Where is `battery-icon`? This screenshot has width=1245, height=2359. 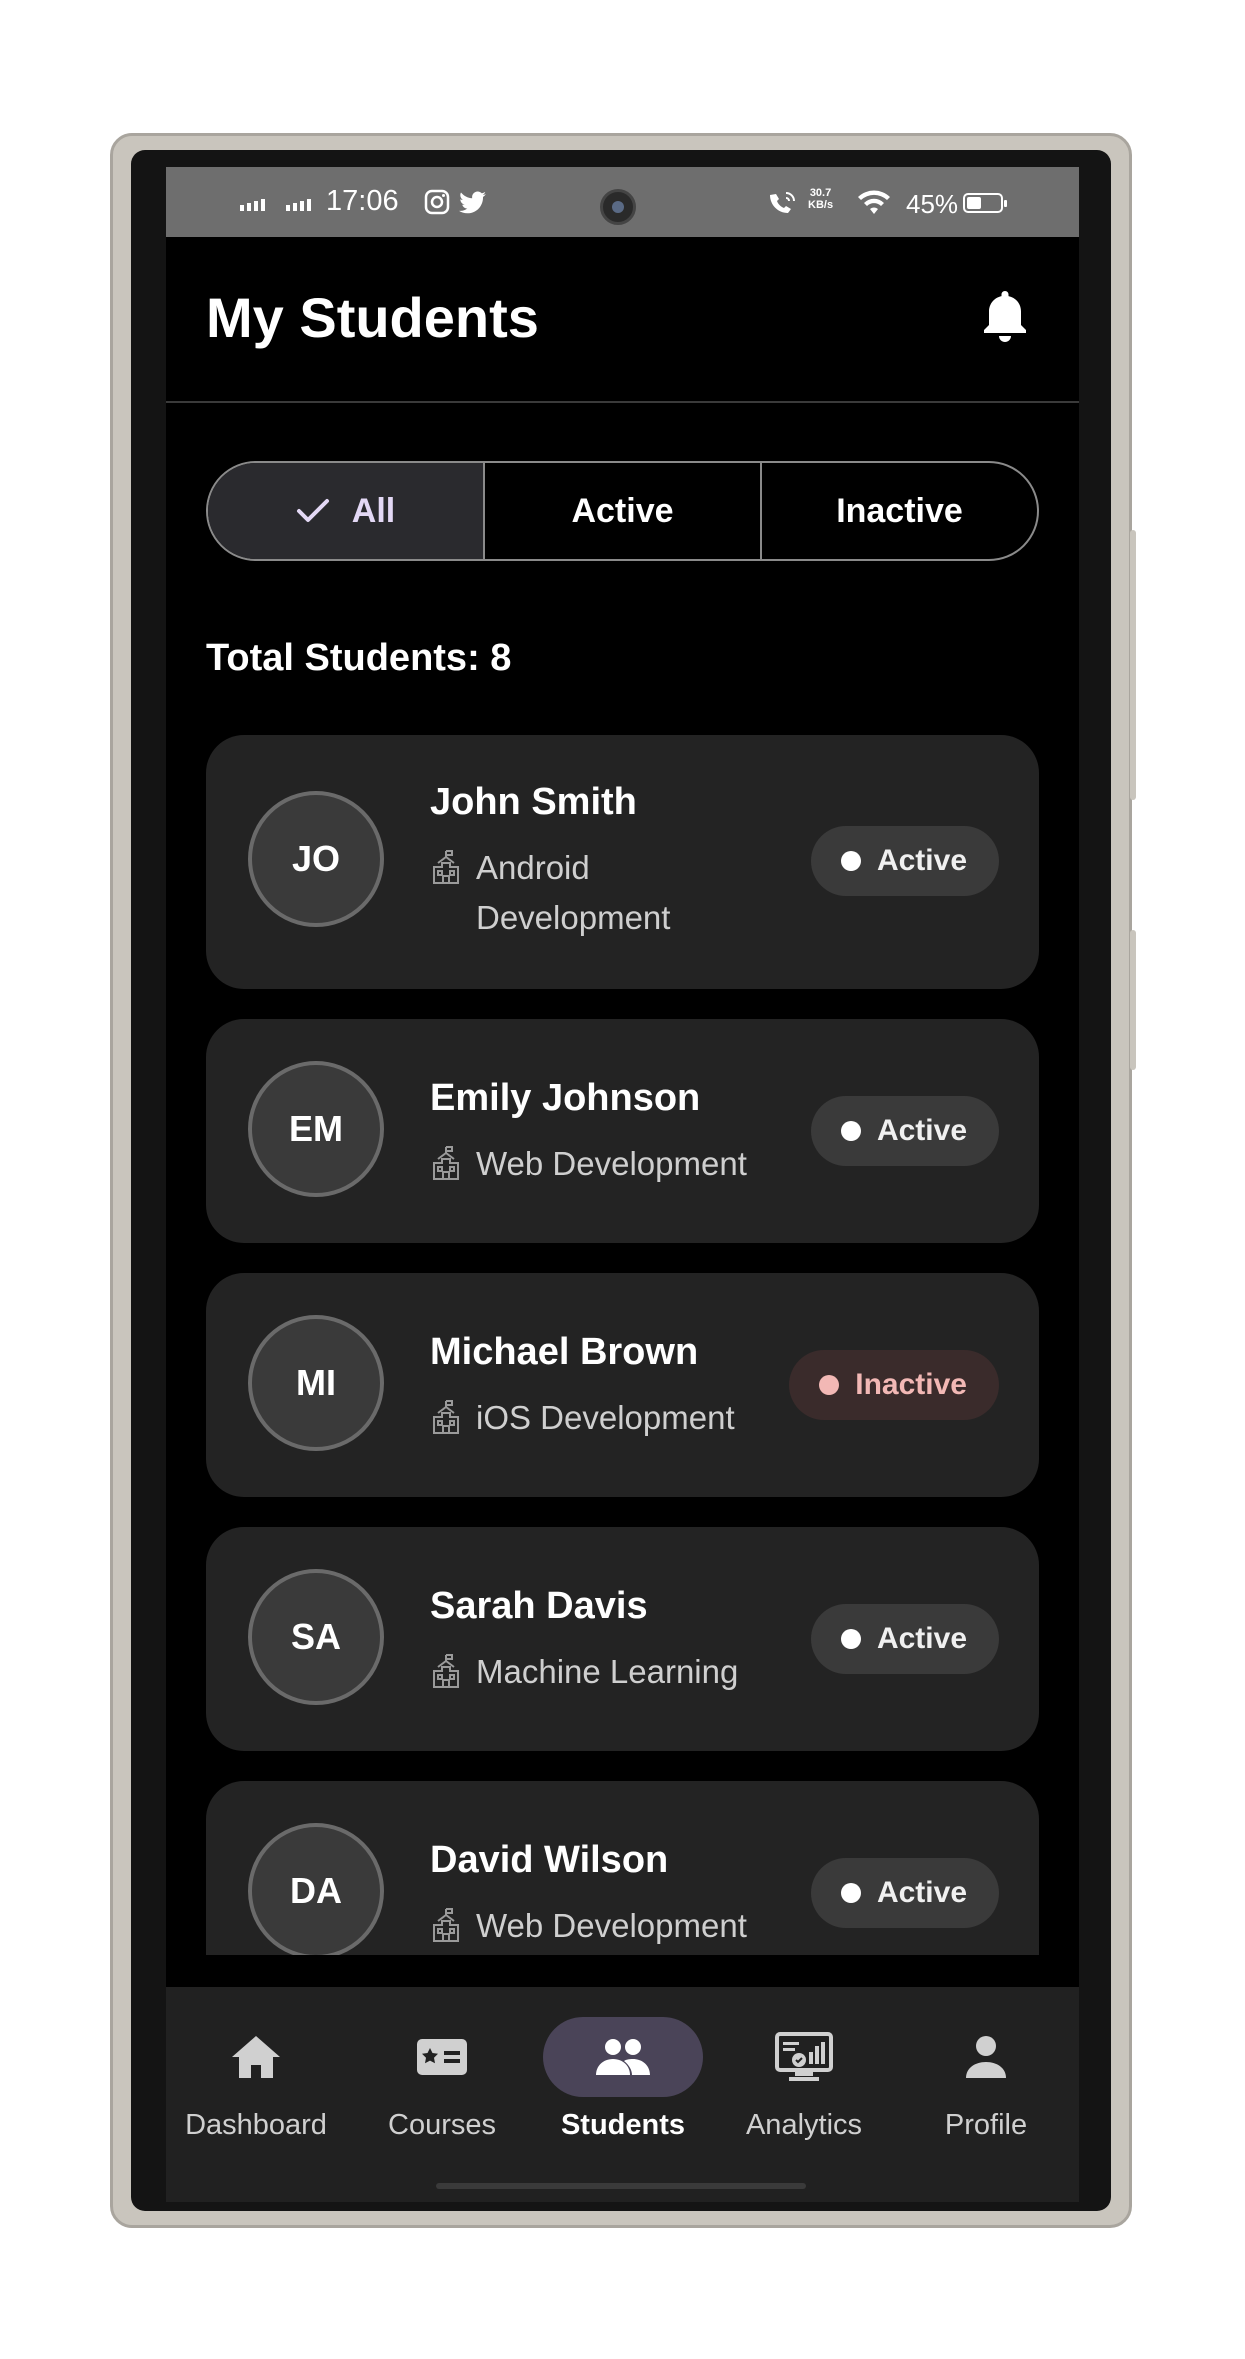 battery-icon is located at coordinates (985, 203).